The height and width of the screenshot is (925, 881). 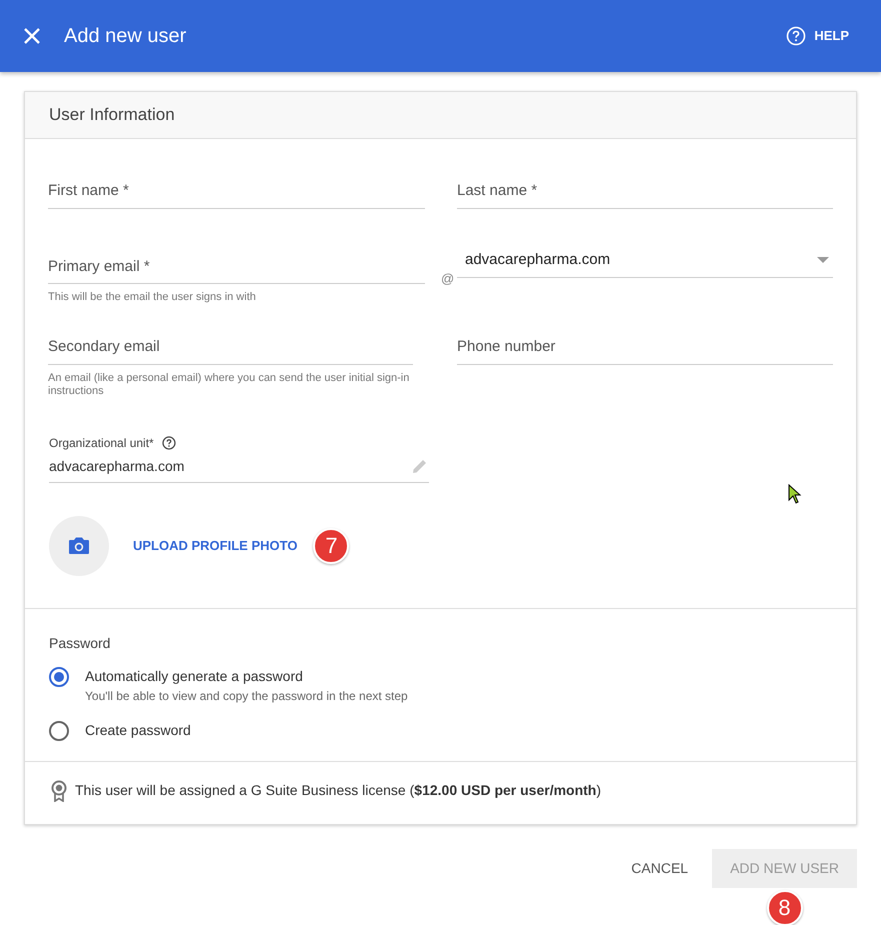 What do you see at coordinates (138, 730) in the screenshot?
I see `radio-label: Create password` at bounding box center [138, 730].